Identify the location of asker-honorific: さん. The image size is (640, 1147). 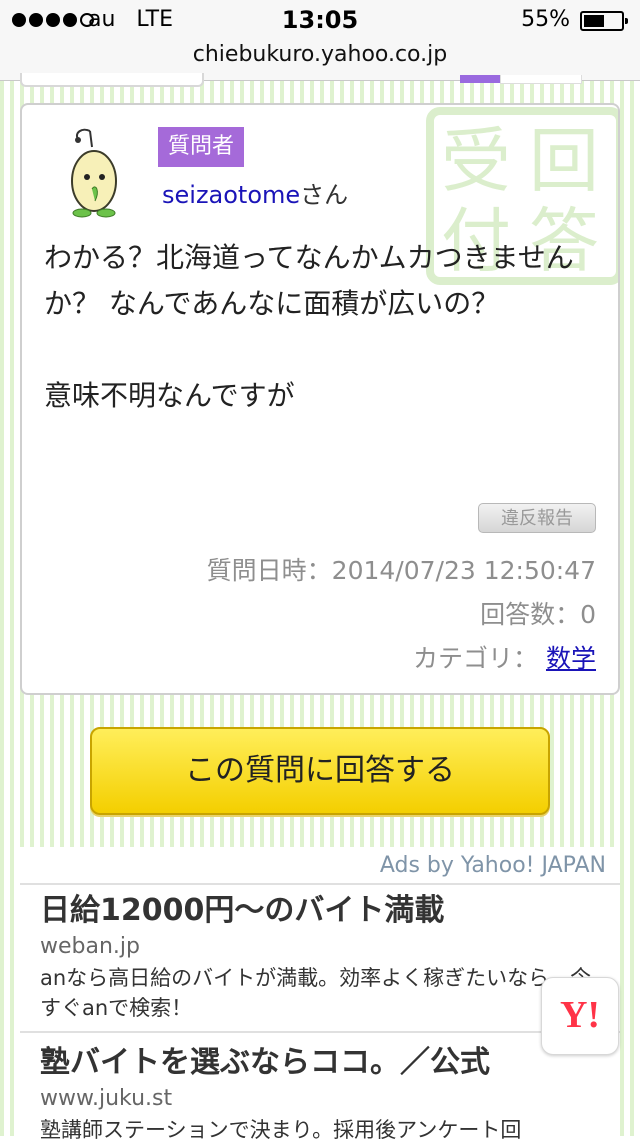
(324, 195).